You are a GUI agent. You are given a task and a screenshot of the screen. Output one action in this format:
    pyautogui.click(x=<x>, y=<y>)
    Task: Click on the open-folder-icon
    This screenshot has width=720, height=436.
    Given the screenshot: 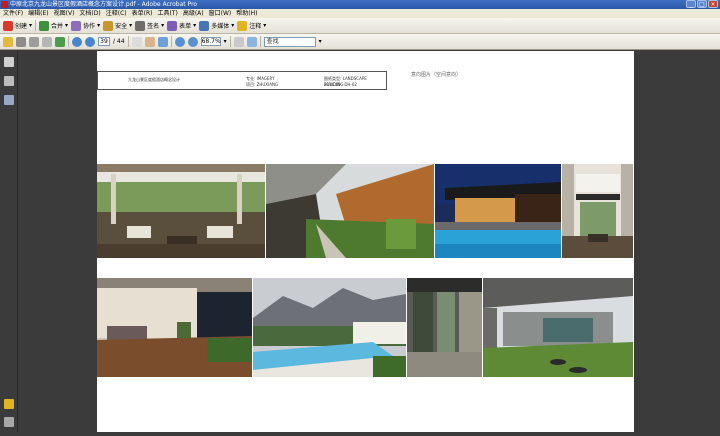 What is the action you would take?
    pyautogui.click(x=8, y=41)
    